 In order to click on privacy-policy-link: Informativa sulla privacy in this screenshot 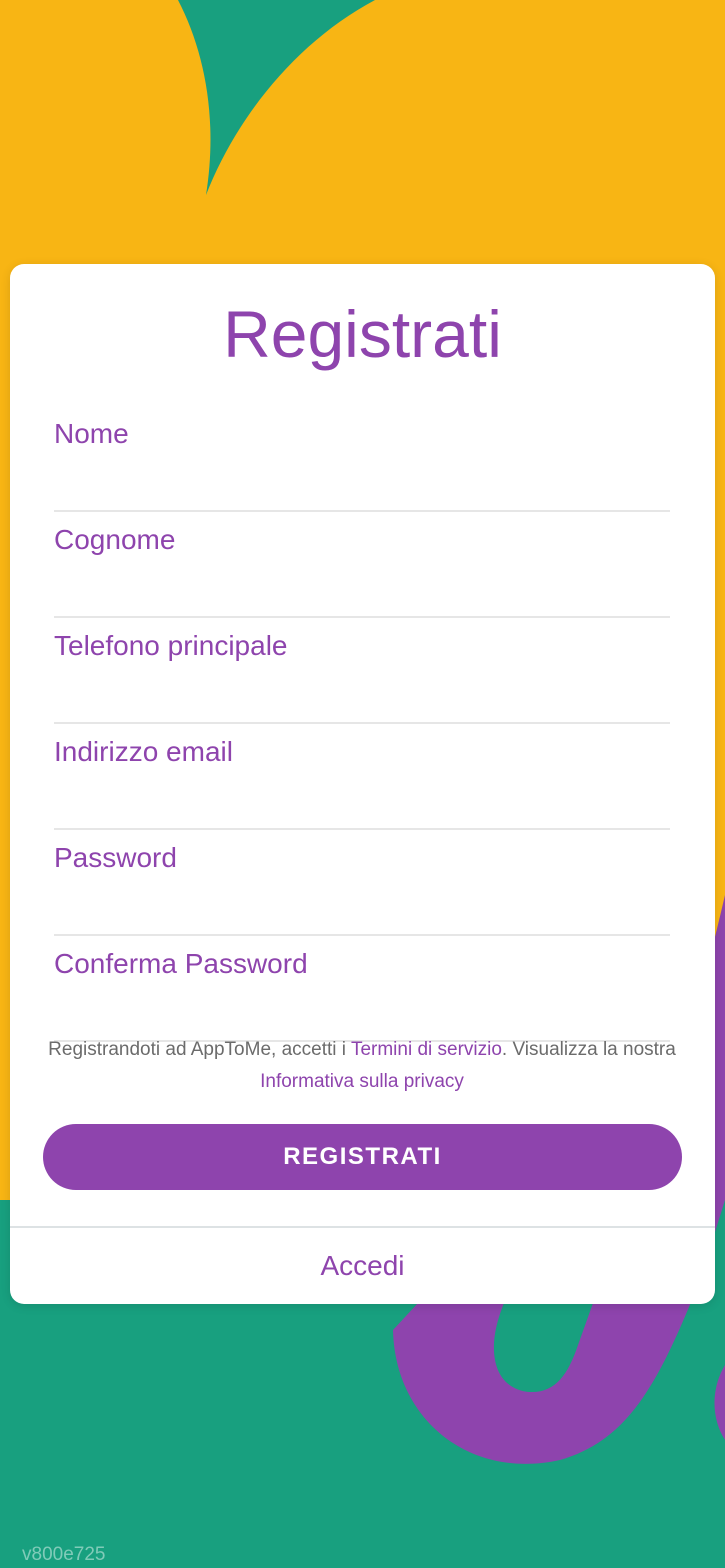, I will do `click(362, 1081)`.